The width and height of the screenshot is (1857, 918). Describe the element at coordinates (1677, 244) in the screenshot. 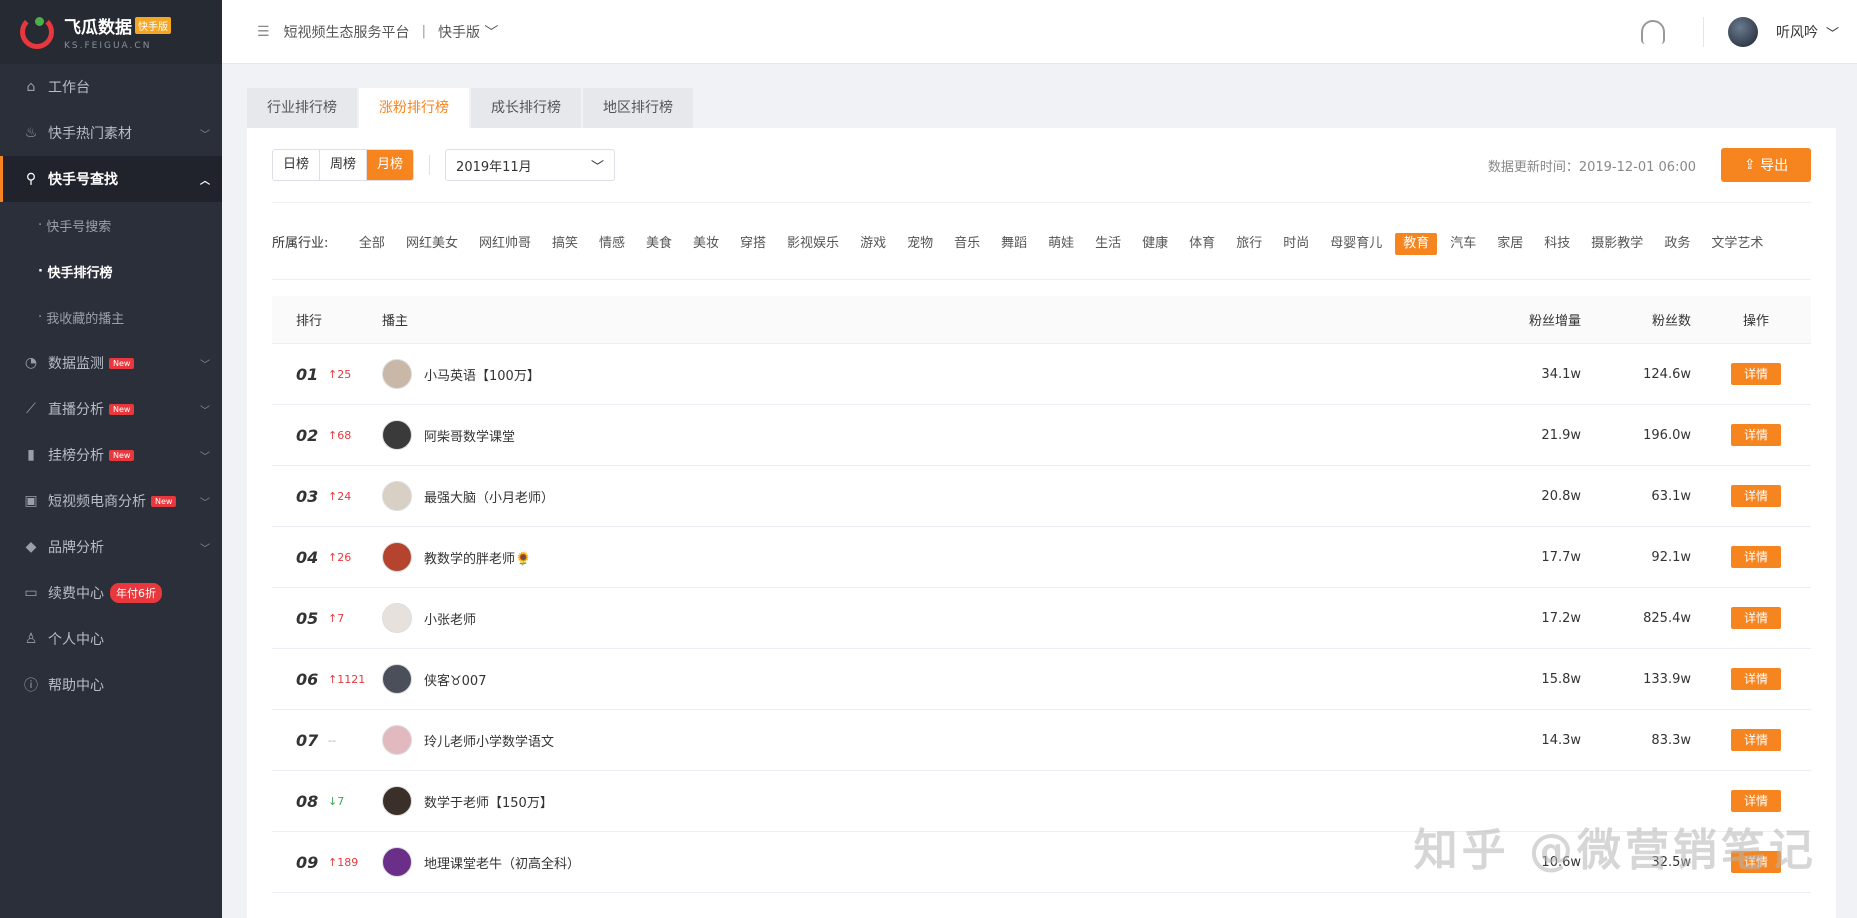

I see `industry-option: 政务` at that location.